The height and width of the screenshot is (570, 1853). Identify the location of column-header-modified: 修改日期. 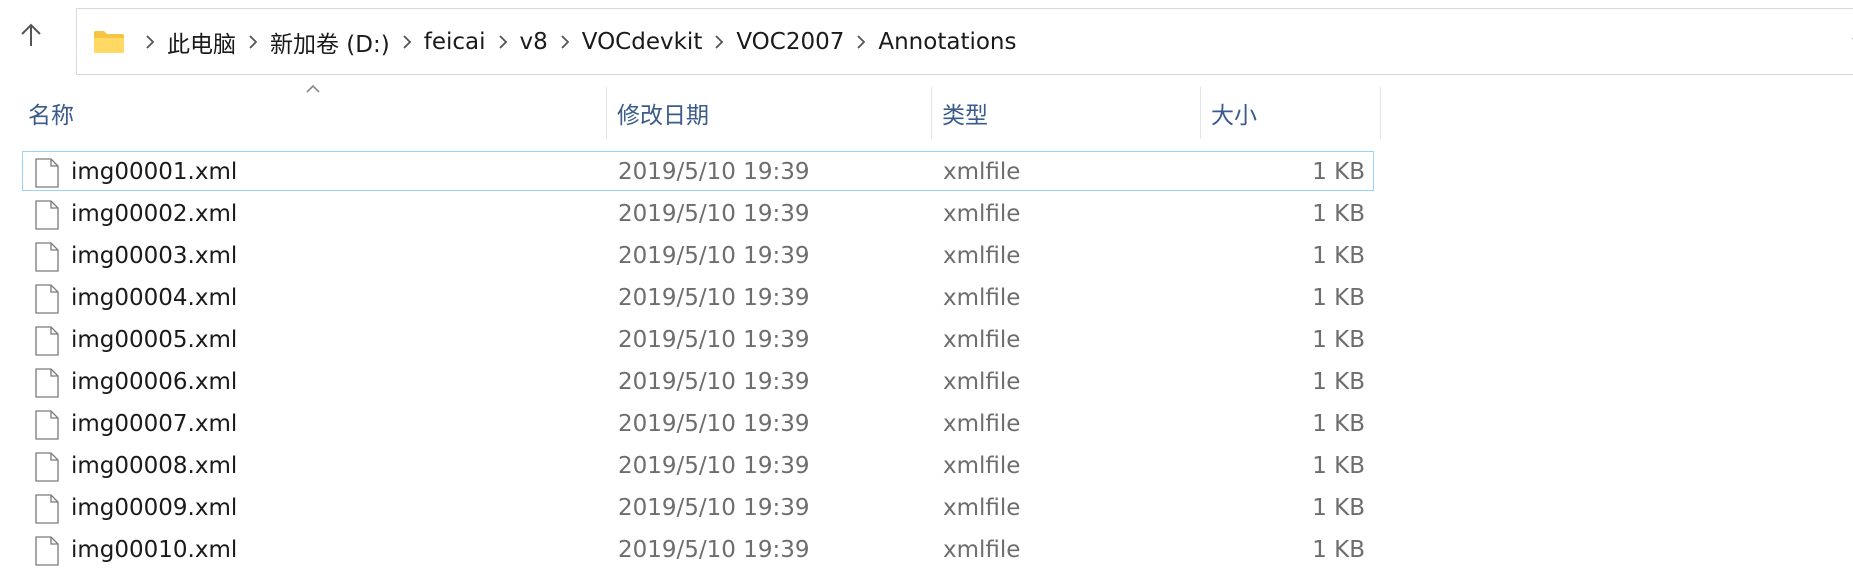
(769, 113).